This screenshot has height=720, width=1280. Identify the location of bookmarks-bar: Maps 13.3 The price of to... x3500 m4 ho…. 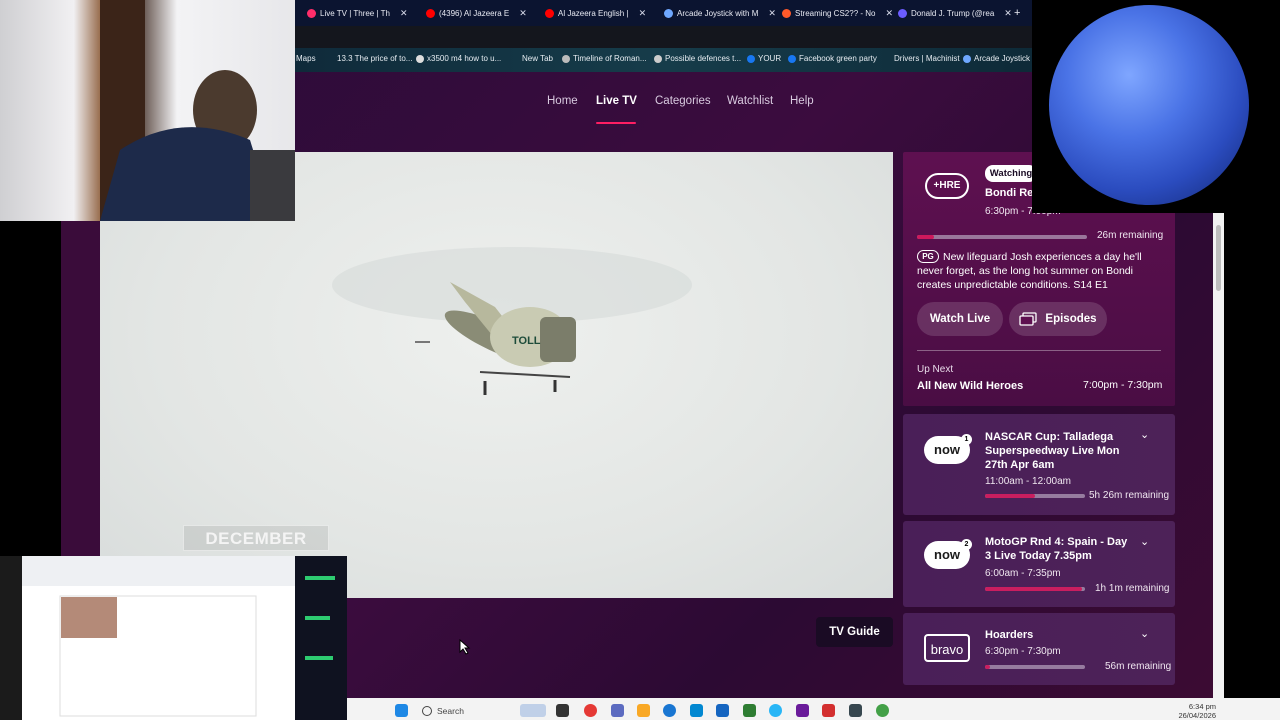
(663, 60).